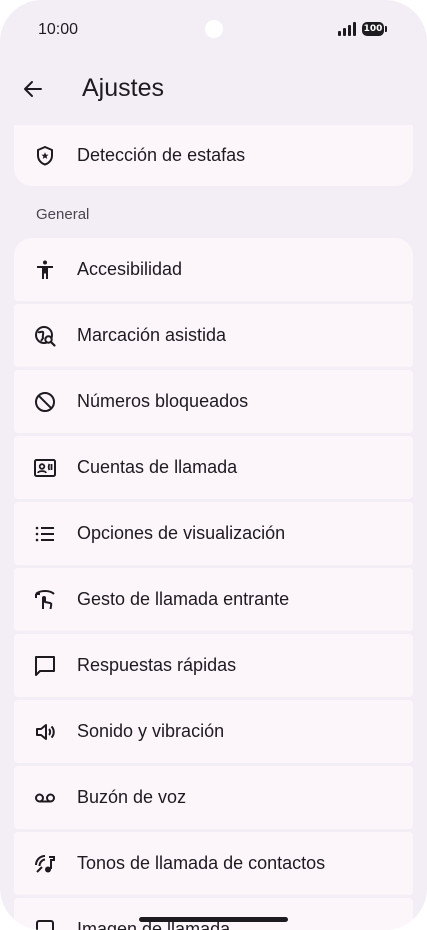 The height and width of the screenshot is (930, 427). Describe the element at coordinates (123, 88) in the screenshot. I see `page-title: Ajustes` at that location.